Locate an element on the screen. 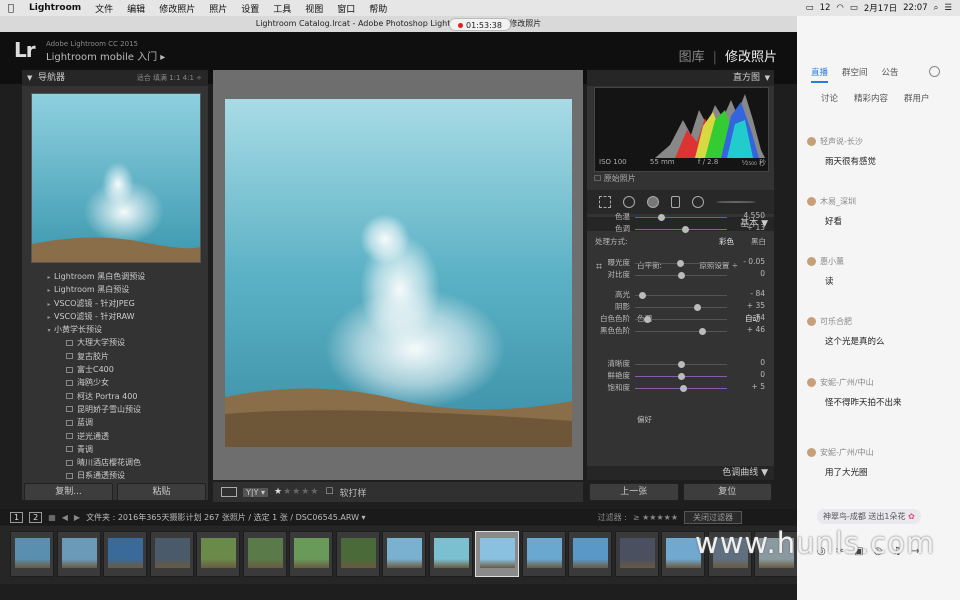 This screenshot has height=600, width=960. preset-item: 柯达 Portra 400 is located at coordinates (115, 396).